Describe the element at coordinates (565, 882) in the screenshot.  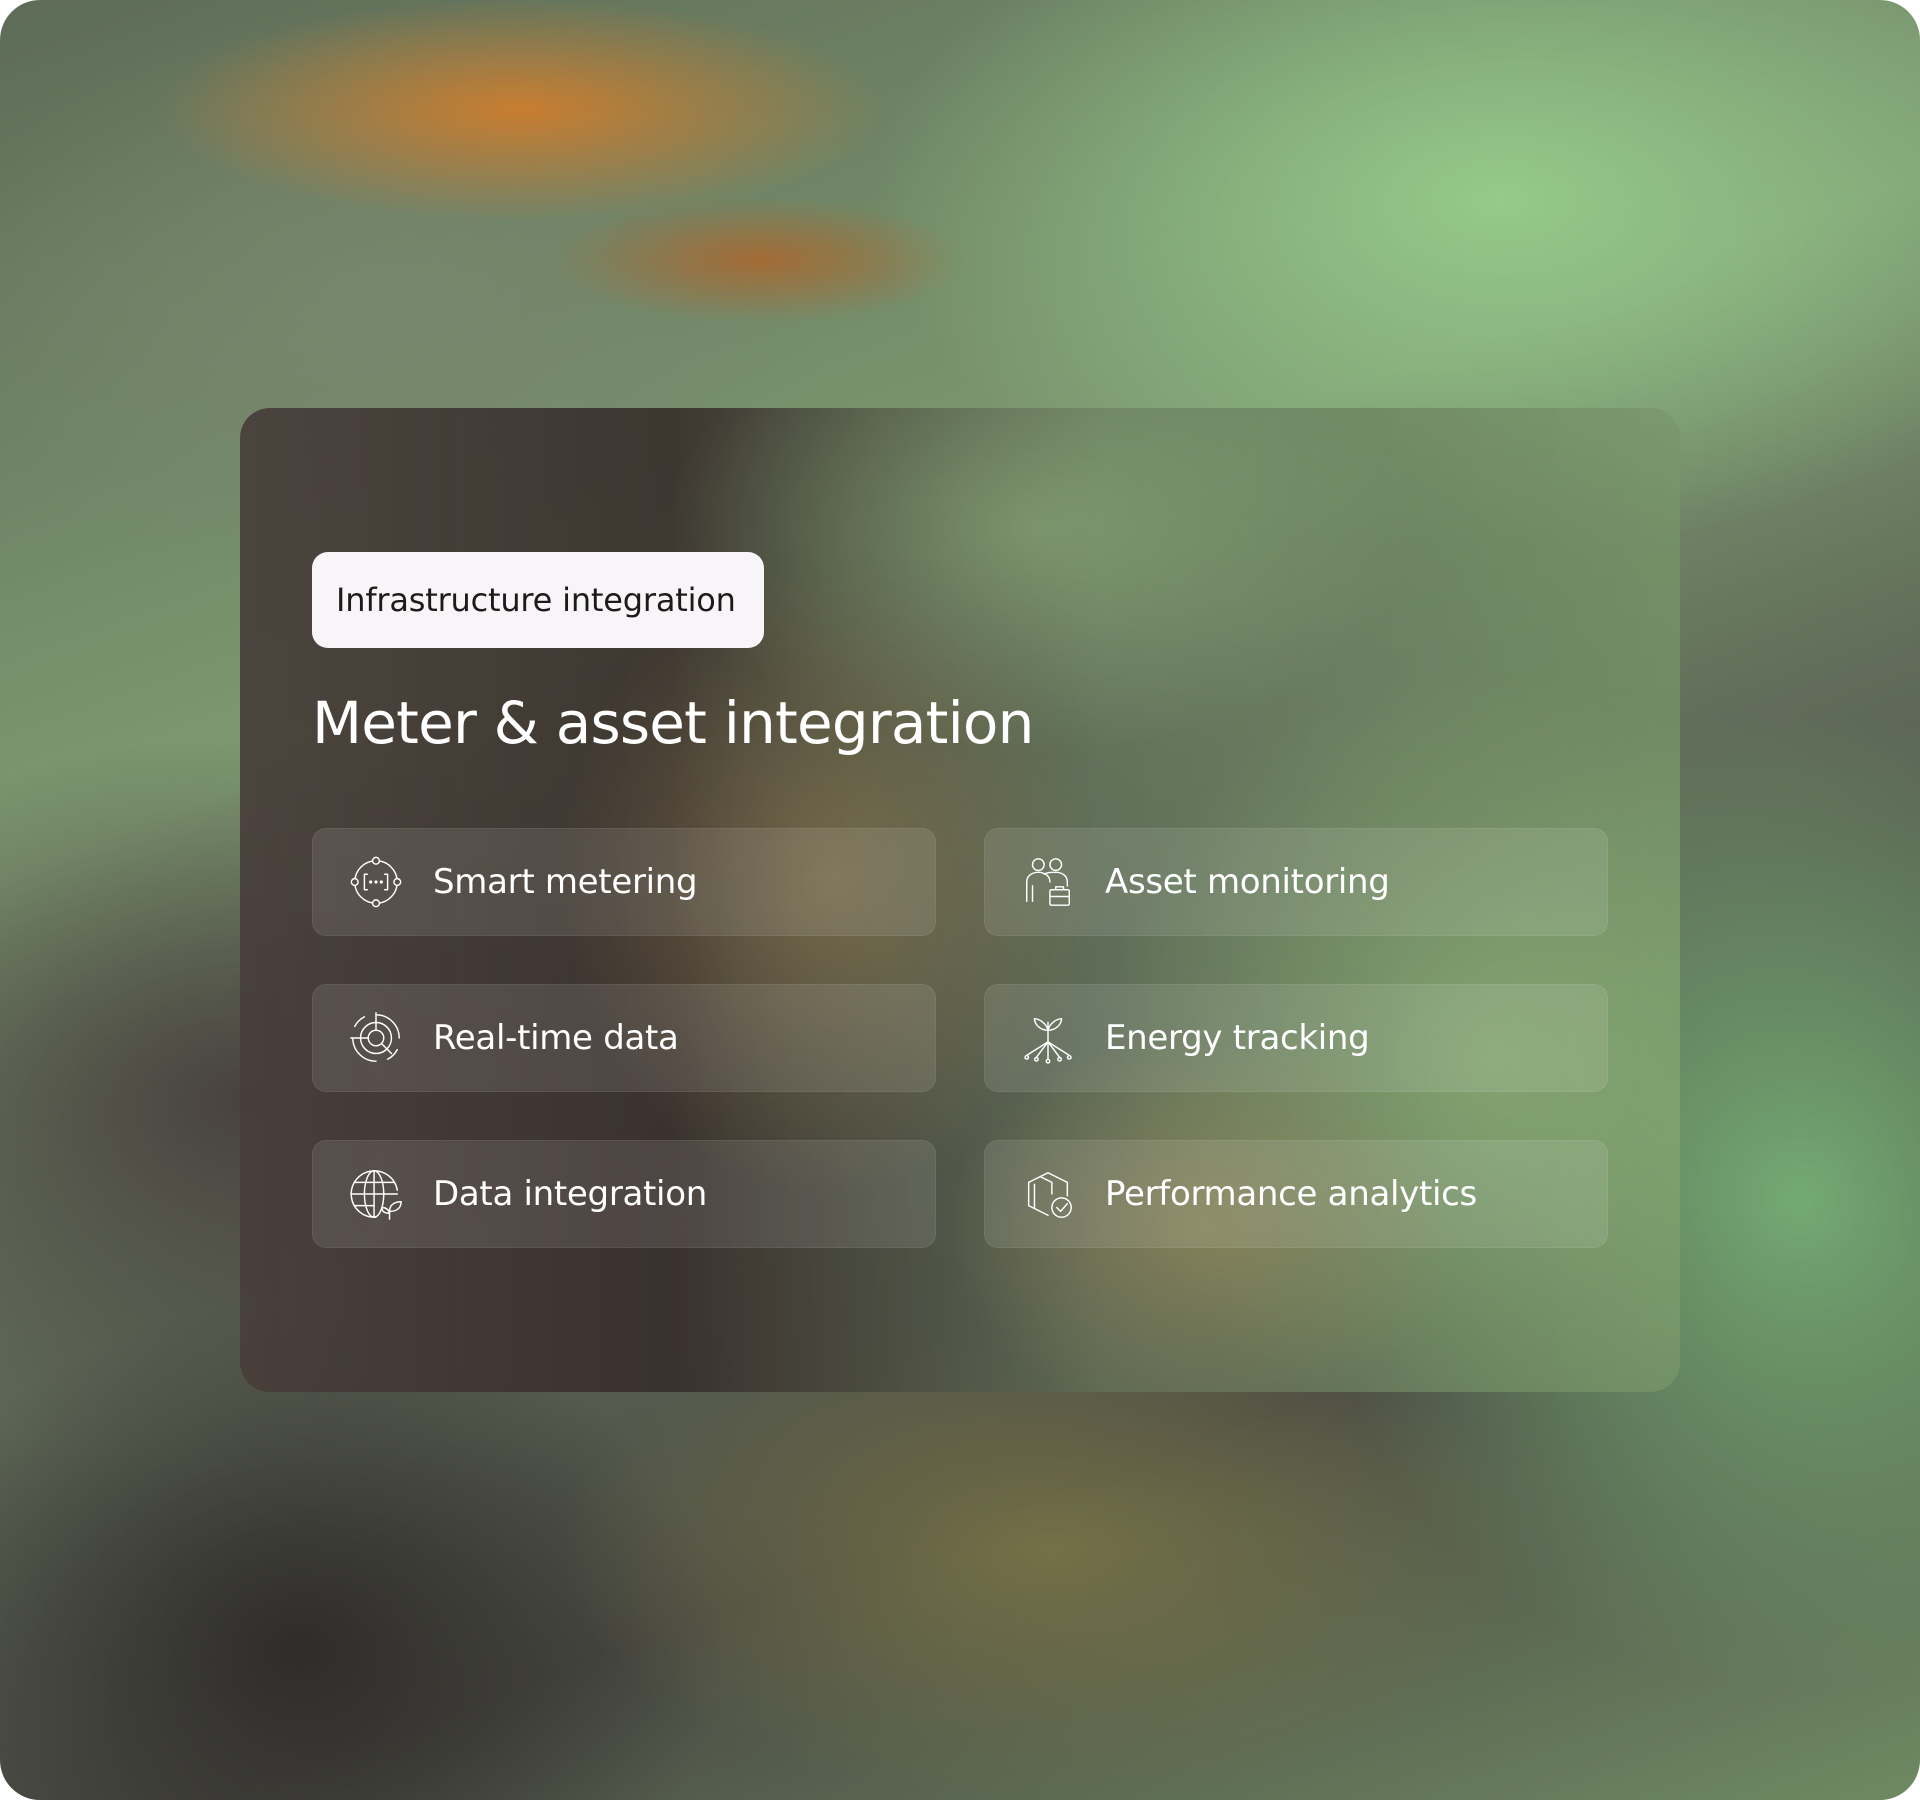
I see `feature-label: Smart metering` at that location.